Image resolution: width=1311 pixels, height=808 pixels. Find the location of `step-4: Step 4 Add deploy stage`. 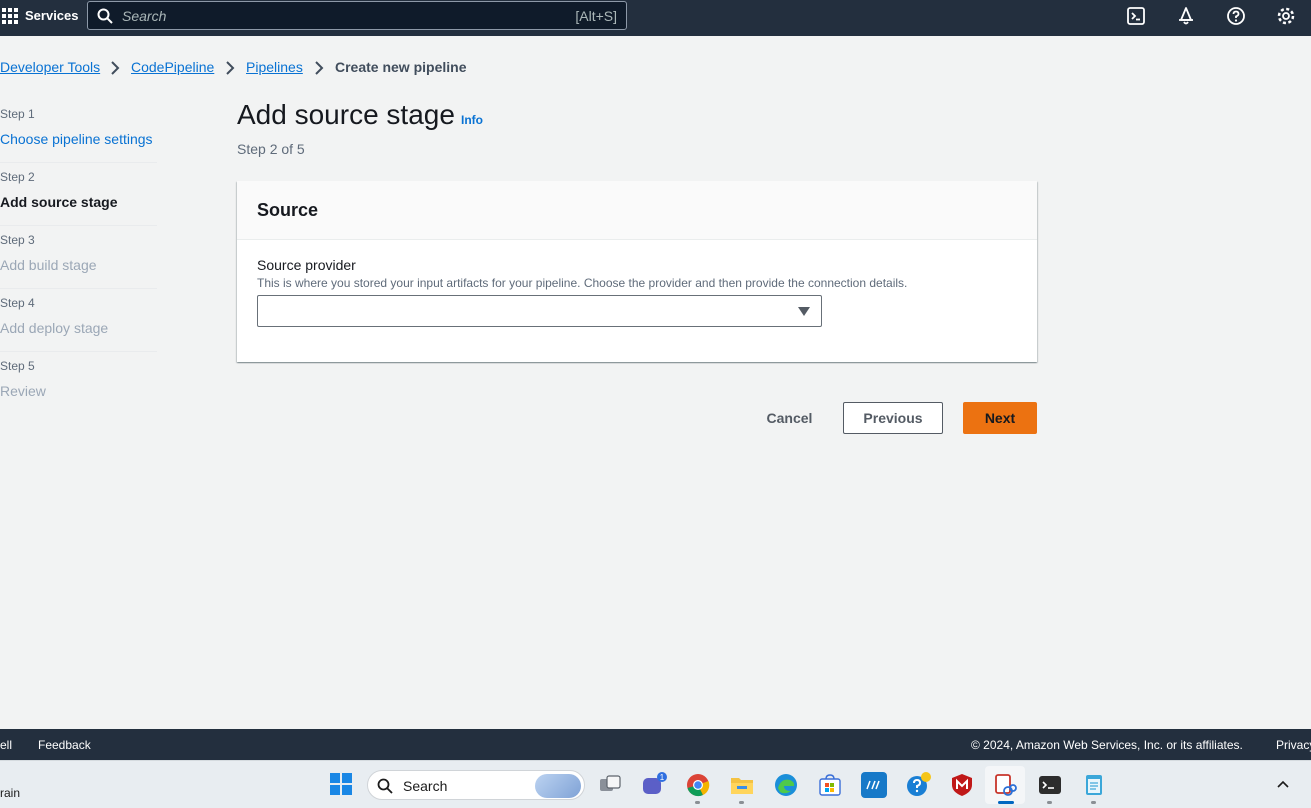

step-4: Step 4 Add deploy stage is located at coordinates (78, 320).